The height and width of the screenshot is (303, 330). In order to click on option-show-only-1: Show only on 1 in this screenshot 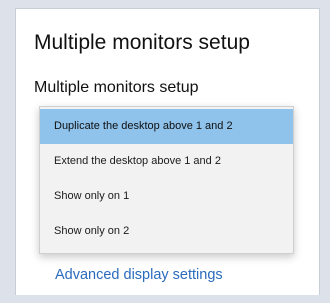, I will do `click(166, 196)`.